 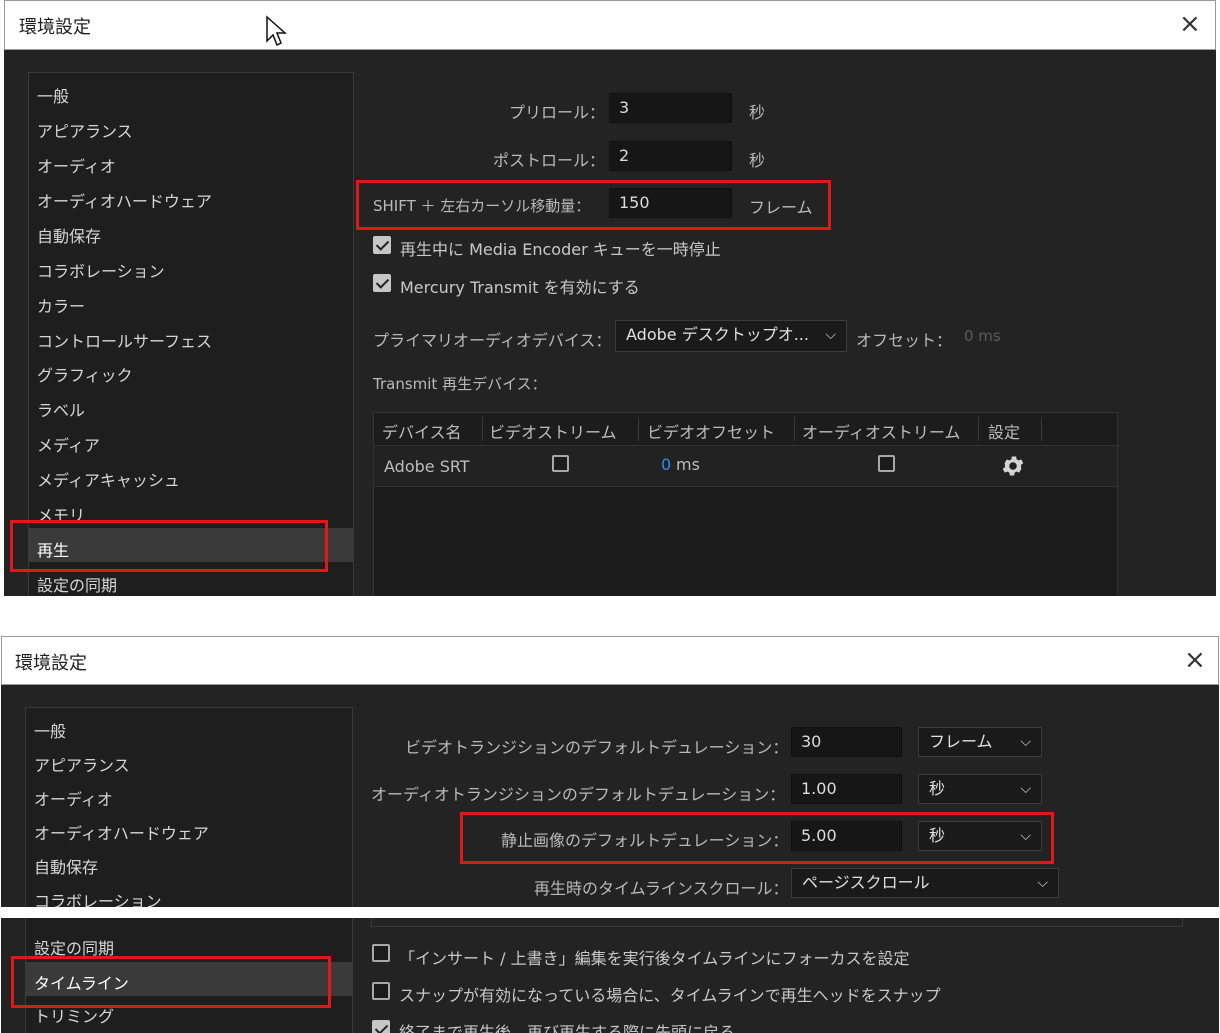 What do you see at coordinates (85, 374) in the screenshot?
I see `category-item: グラフィック` at bounding box center [85, 374].